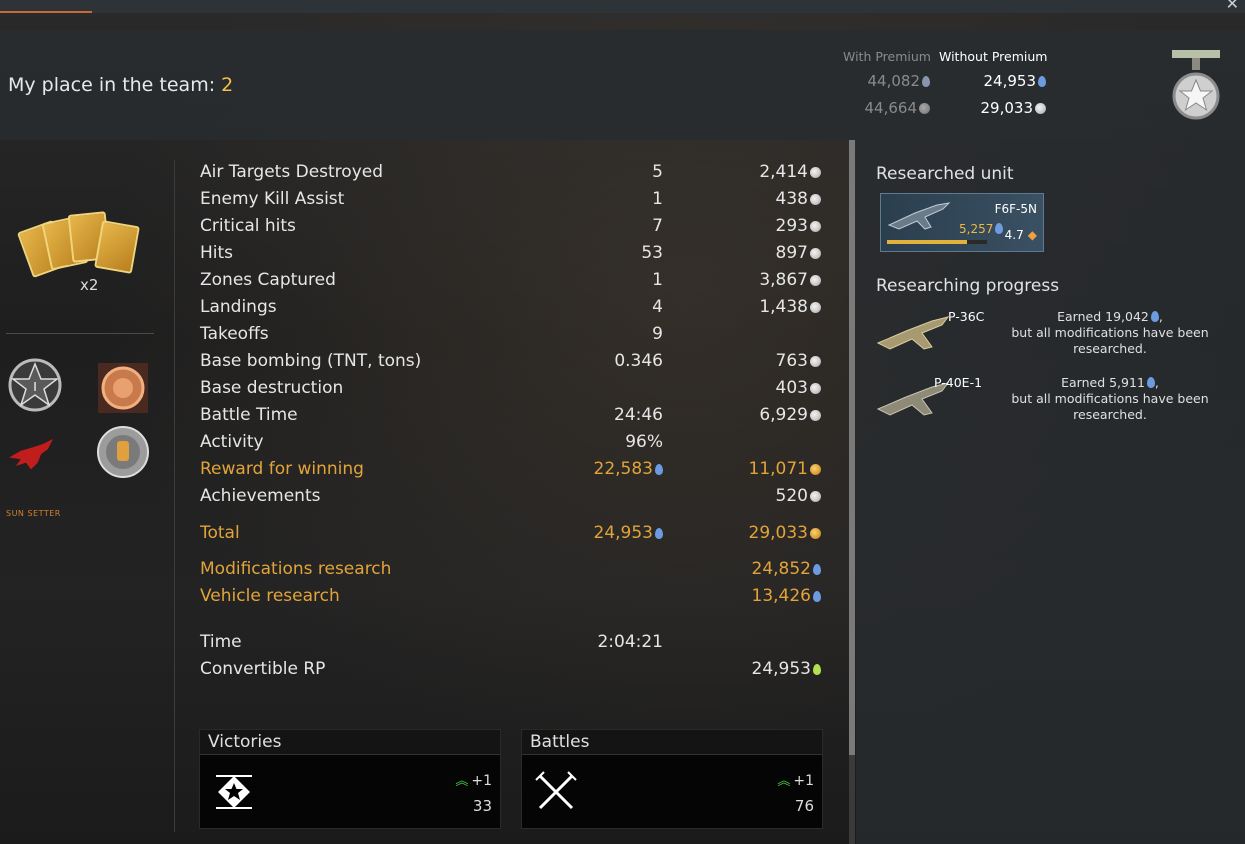 The image size is (1245, 844). I want to click on research-note-earned: Earned 19,042, so click(1103, 316).